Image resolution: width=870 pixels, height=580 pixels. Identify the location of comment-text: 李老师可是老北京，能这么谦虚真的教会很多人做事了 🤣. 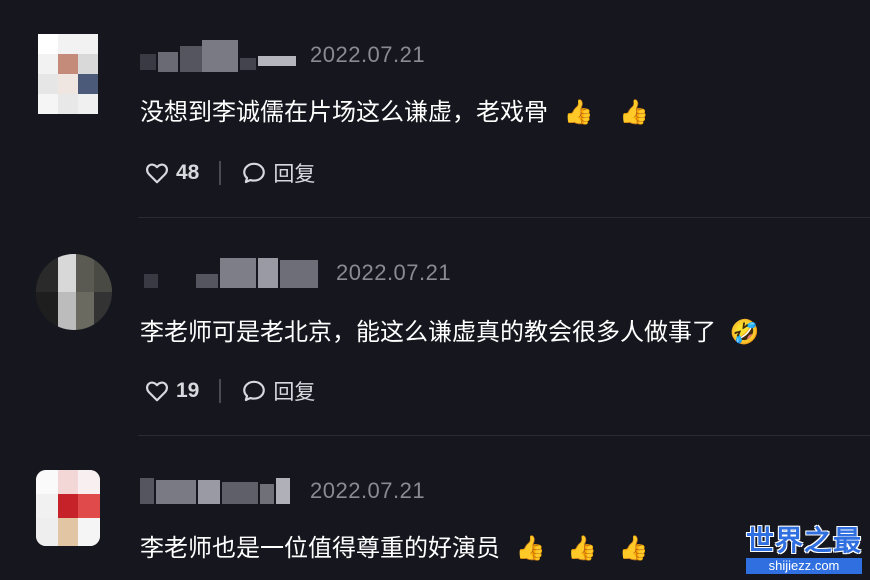
(450, 329).